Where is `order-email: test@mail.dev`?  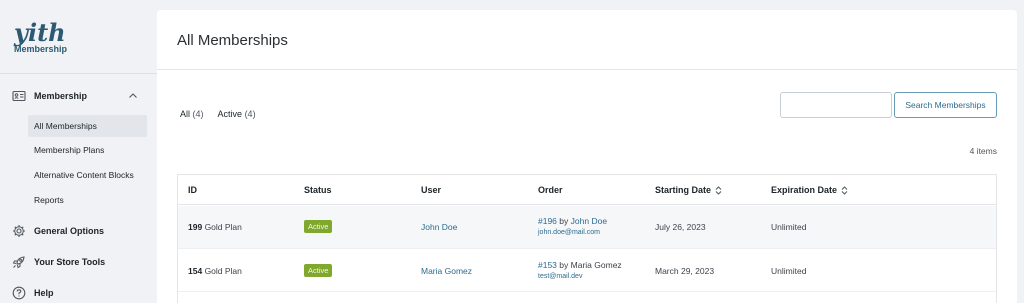
order-email: test@mail.dev is located at coordinates (580, 276).